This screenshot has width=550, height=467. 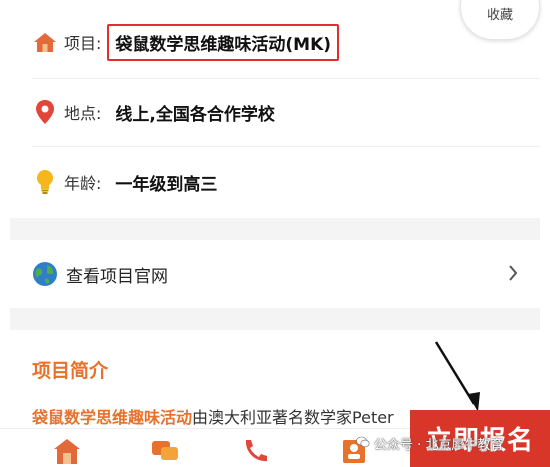 I want to click on annotation-arrow, so click(x=457, y=376).